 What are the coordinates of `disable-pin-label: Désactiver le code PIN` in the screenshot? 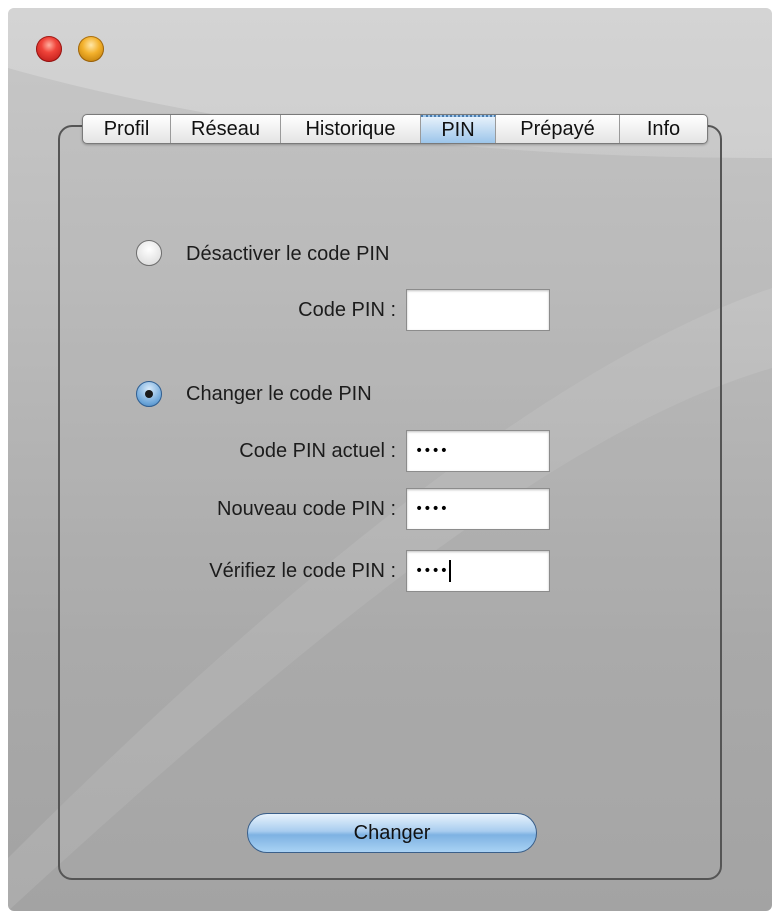 It's located at (288, 254).